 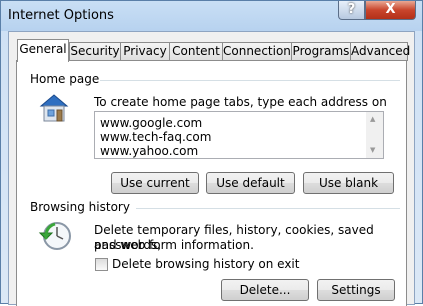 I want to click on browsing-history-divider, so click(x=268, y=208).